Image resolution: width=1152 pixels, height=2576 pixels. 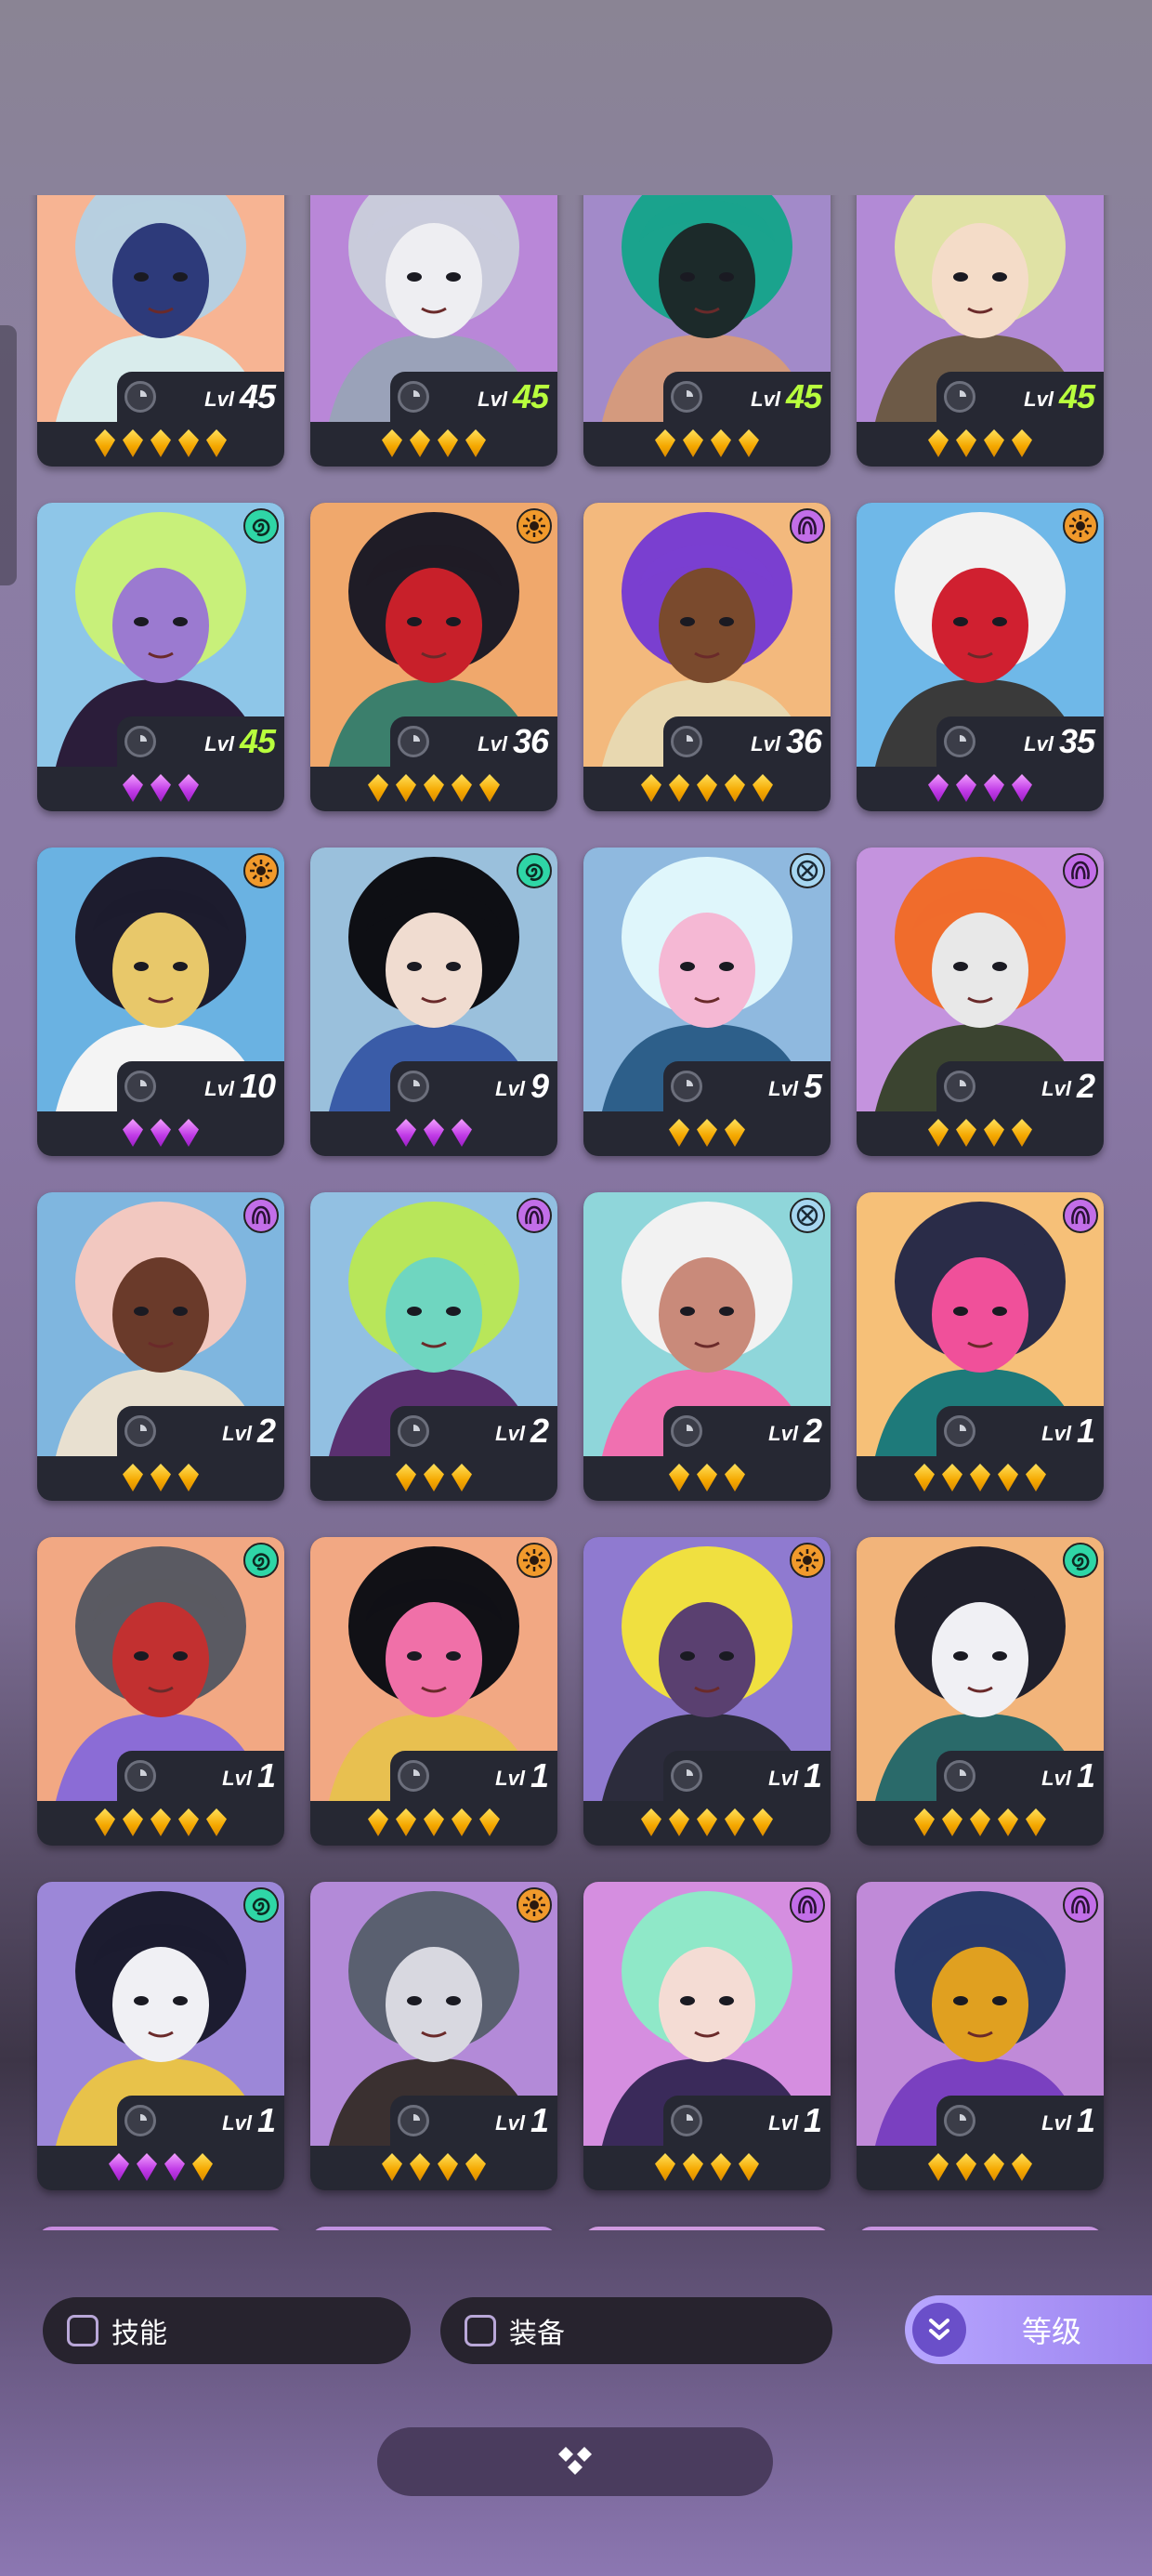 What do you see at coordinates (1020, 1086) in the screenshot?
I see `hero-level-badge: Lvl 2` at bounding box center [1020, 1086].